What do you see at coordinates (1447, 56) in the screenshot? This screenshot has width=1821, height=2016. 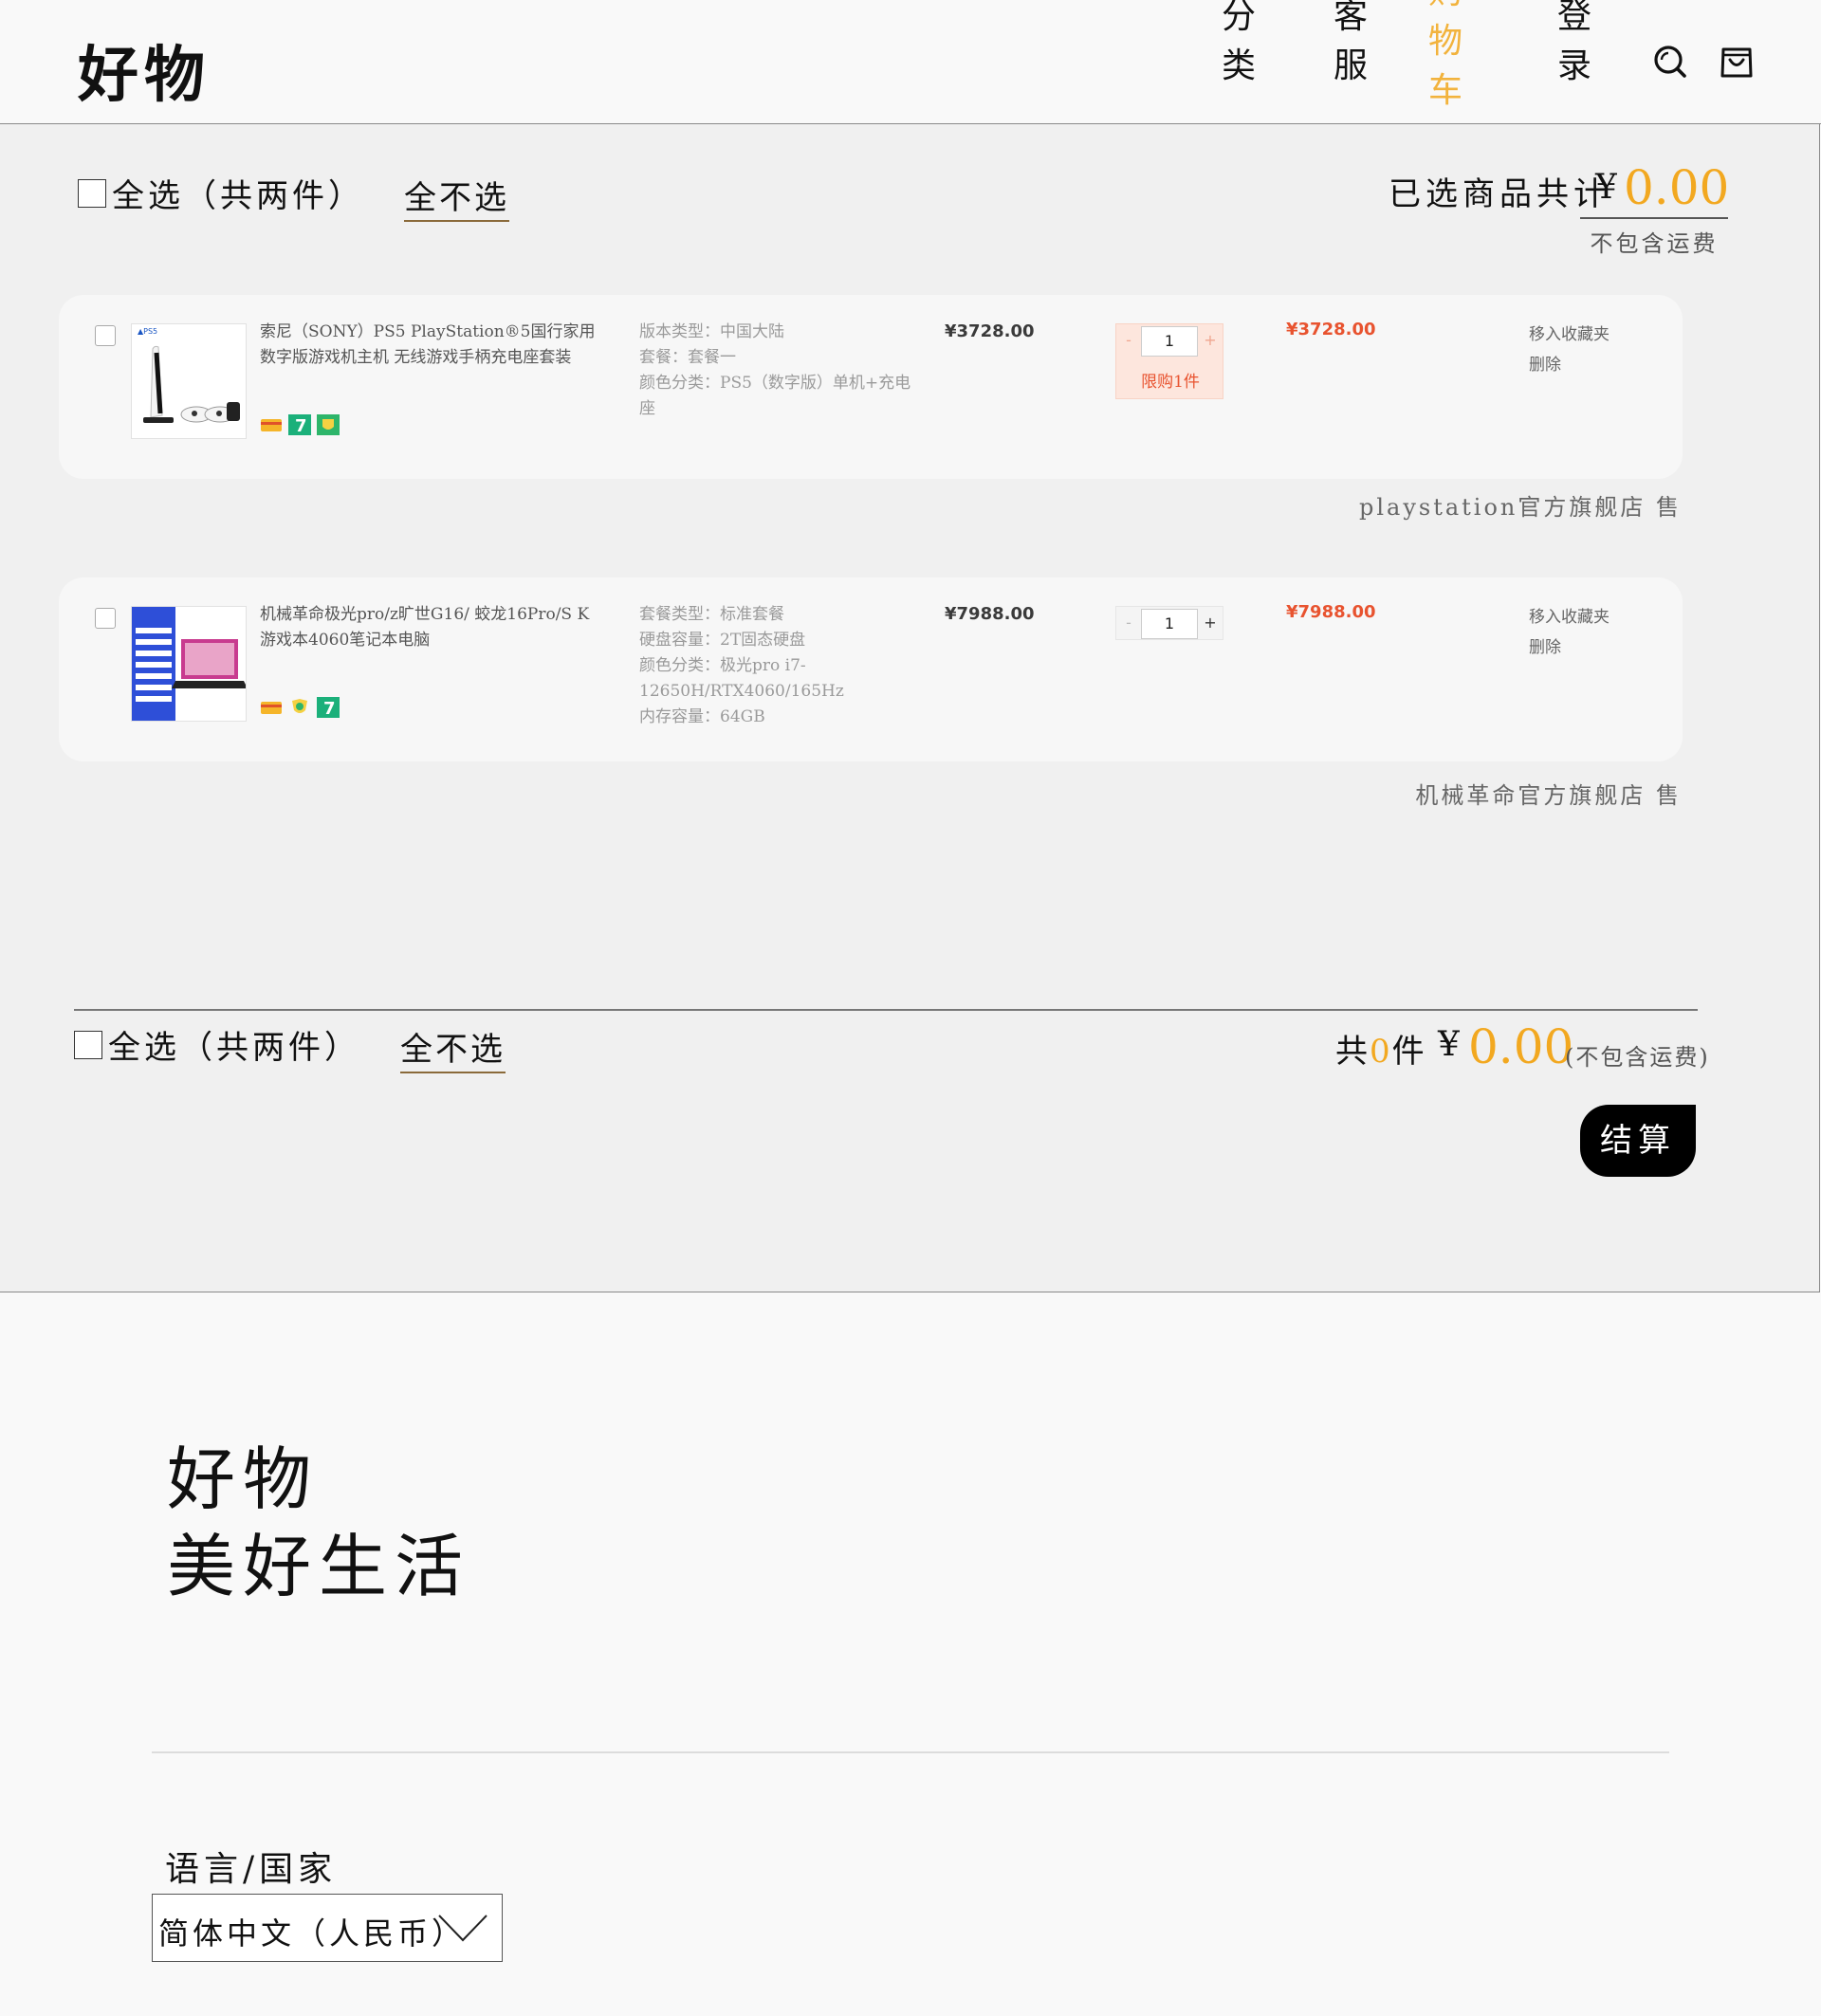 I see `nav-cart: 购物车` at bounding box center [1447, 56].